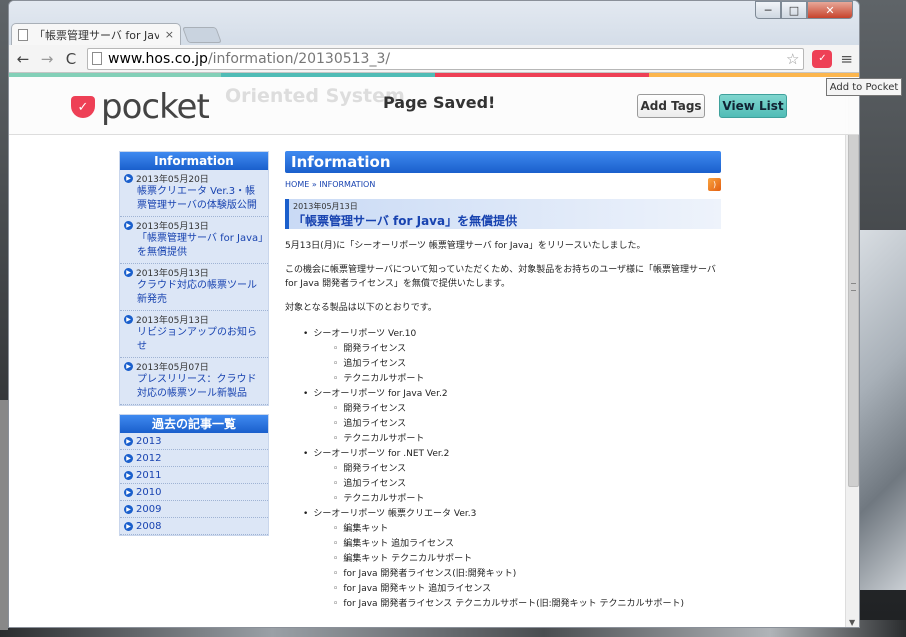  Describe the element at coordinates (794, 10) in the screenshot. I see `maximize-button: □` at that location.